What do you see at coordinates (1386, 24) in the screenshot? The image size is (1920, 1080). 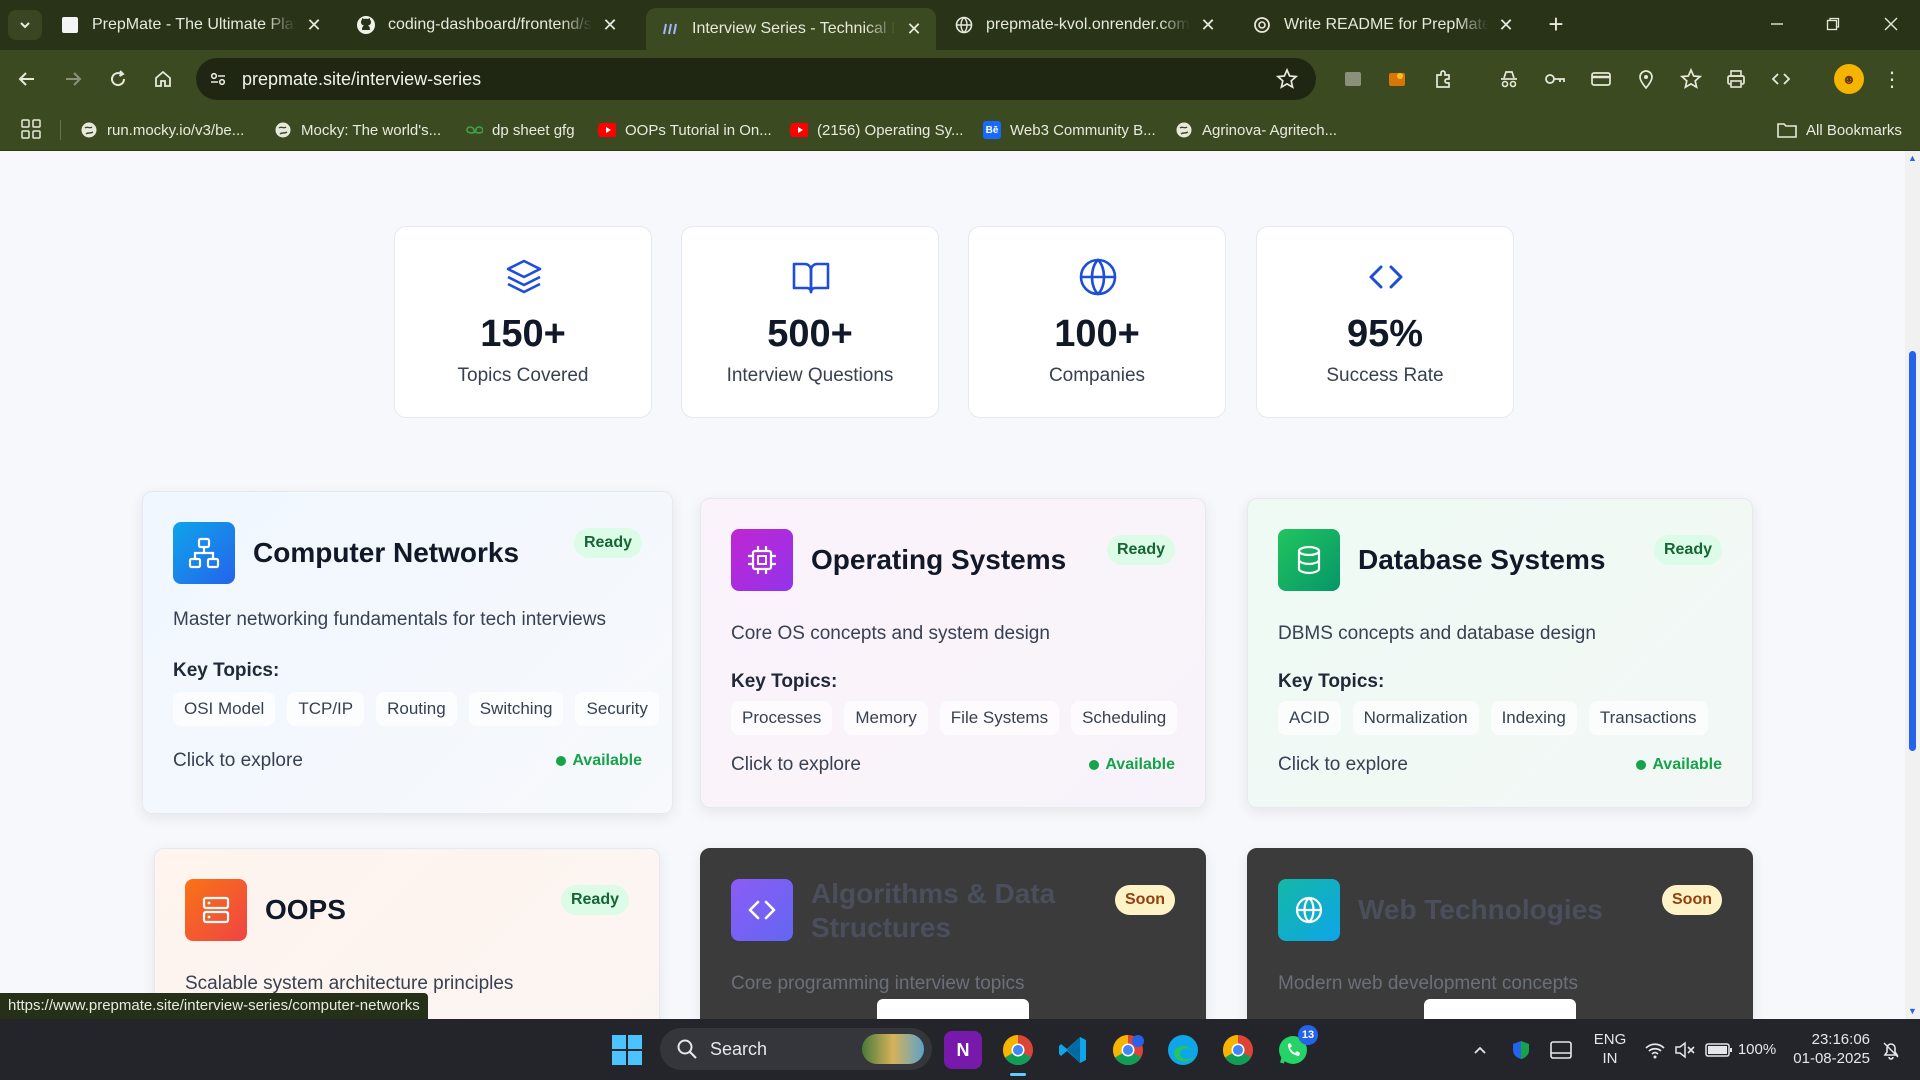 I see `tab-title: Write README for PrepMate` at bounding box center [1386, 24].